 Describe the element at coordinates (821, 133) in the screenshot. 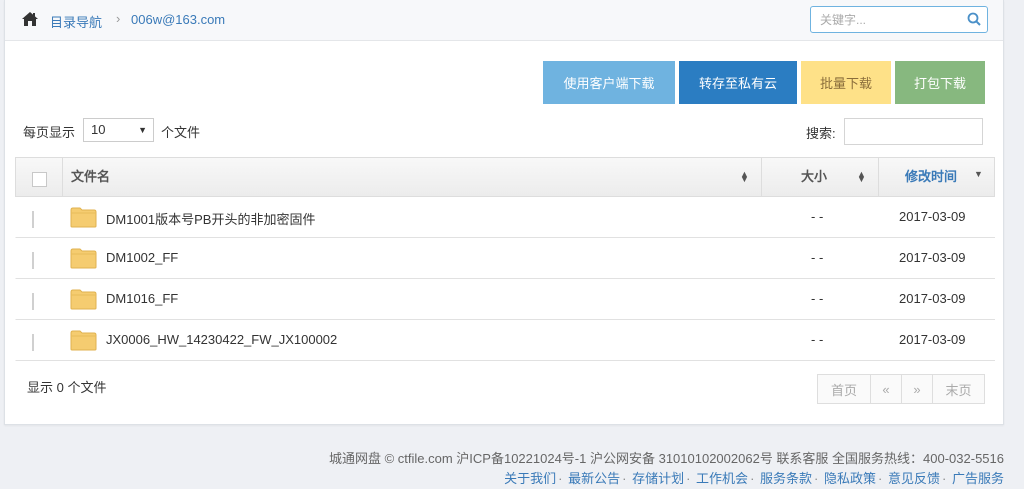

I see `filter-label: 搜索:` at that location.